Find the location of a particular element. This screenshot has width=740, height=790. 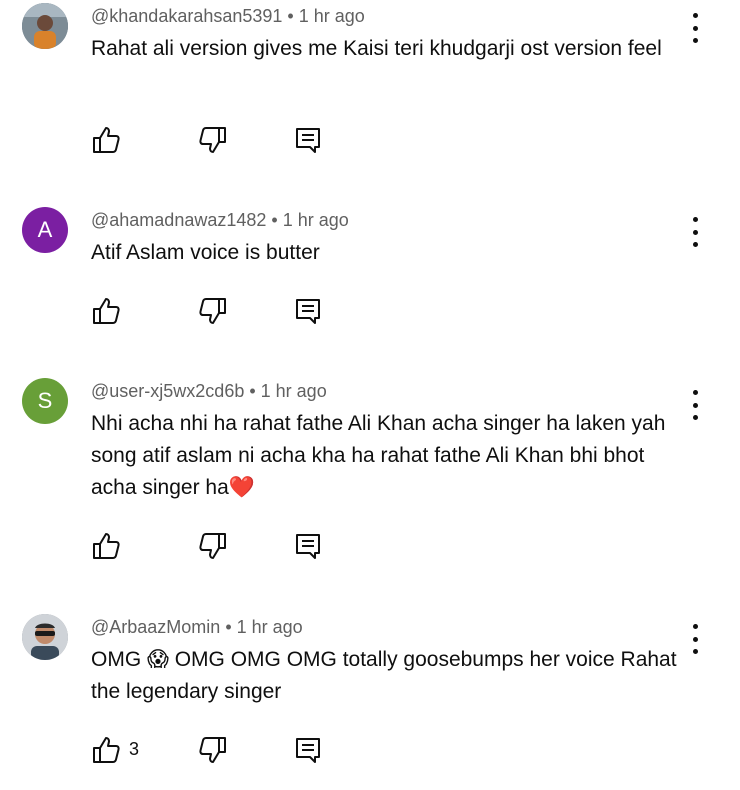

comment-meta: @ArbaazMomin • 1 hr ago is located at coordinates (197, 627).